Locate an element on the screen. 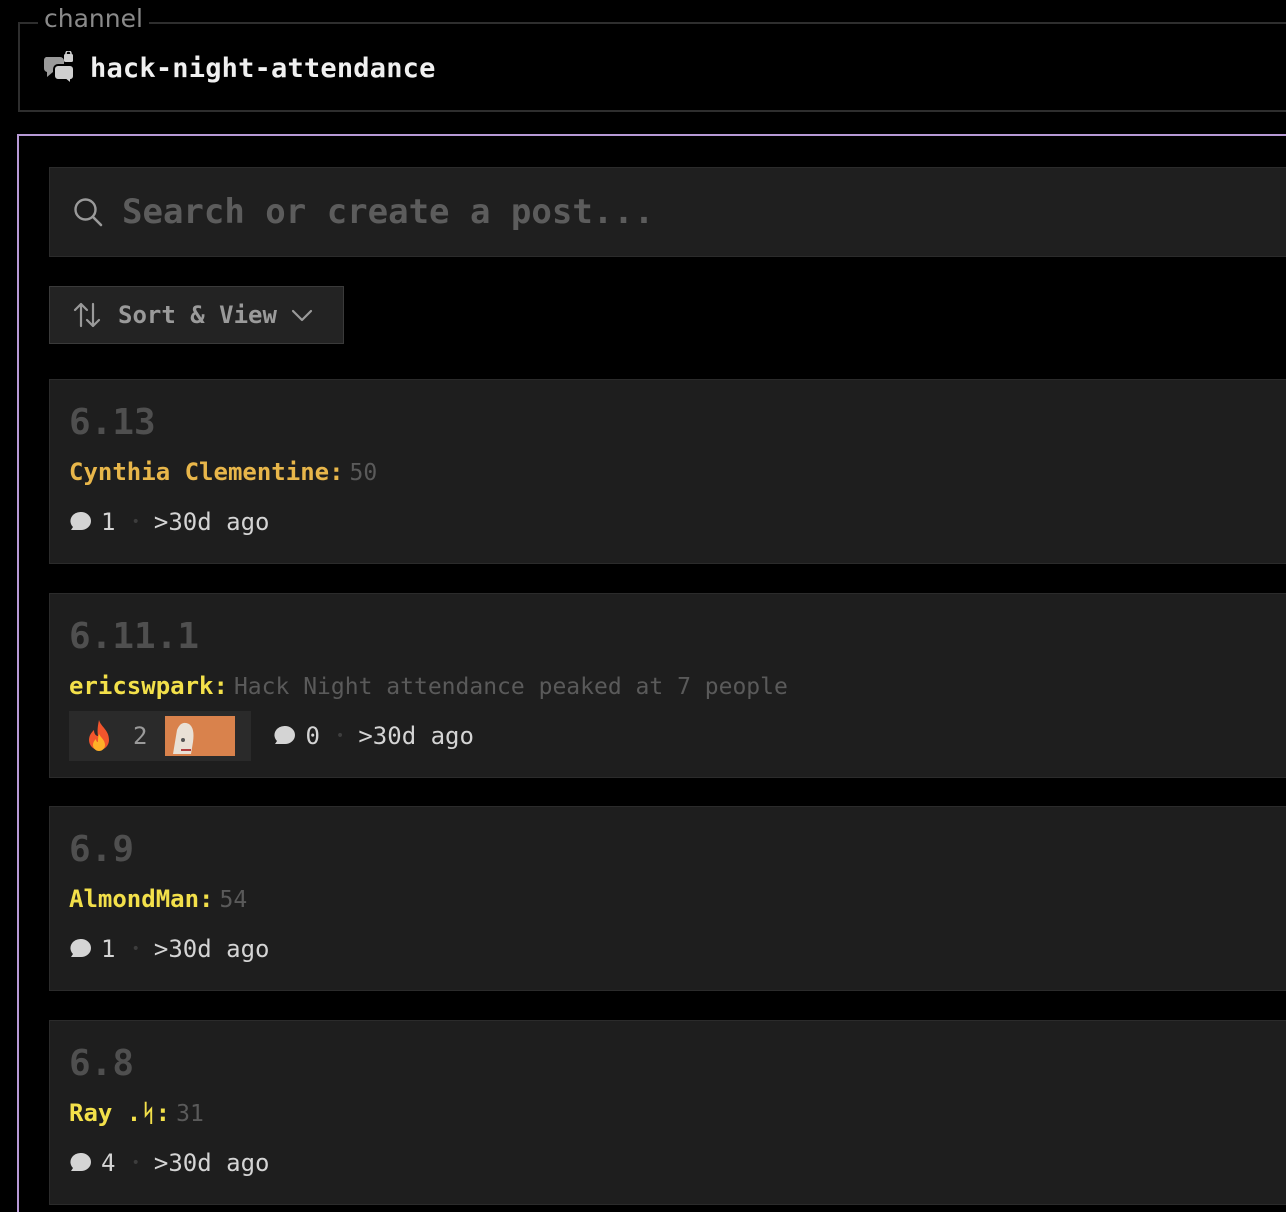 This screenshot has height=1212, width=1286. post-title: 6.13 is located at coordinates (112, 422).